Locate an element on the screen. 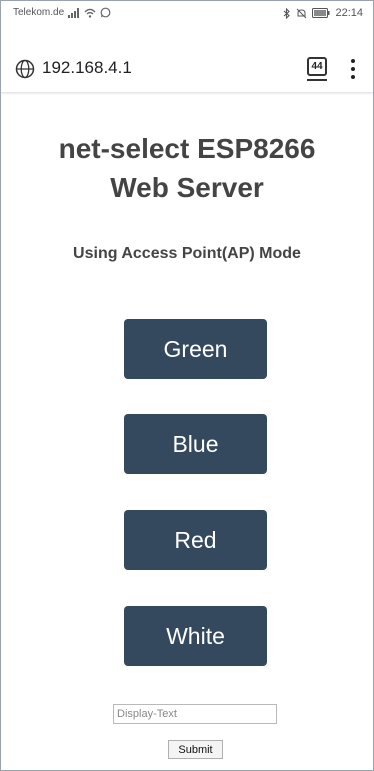  carrier-name: Telekom.de is located at coordinates (39, 12).